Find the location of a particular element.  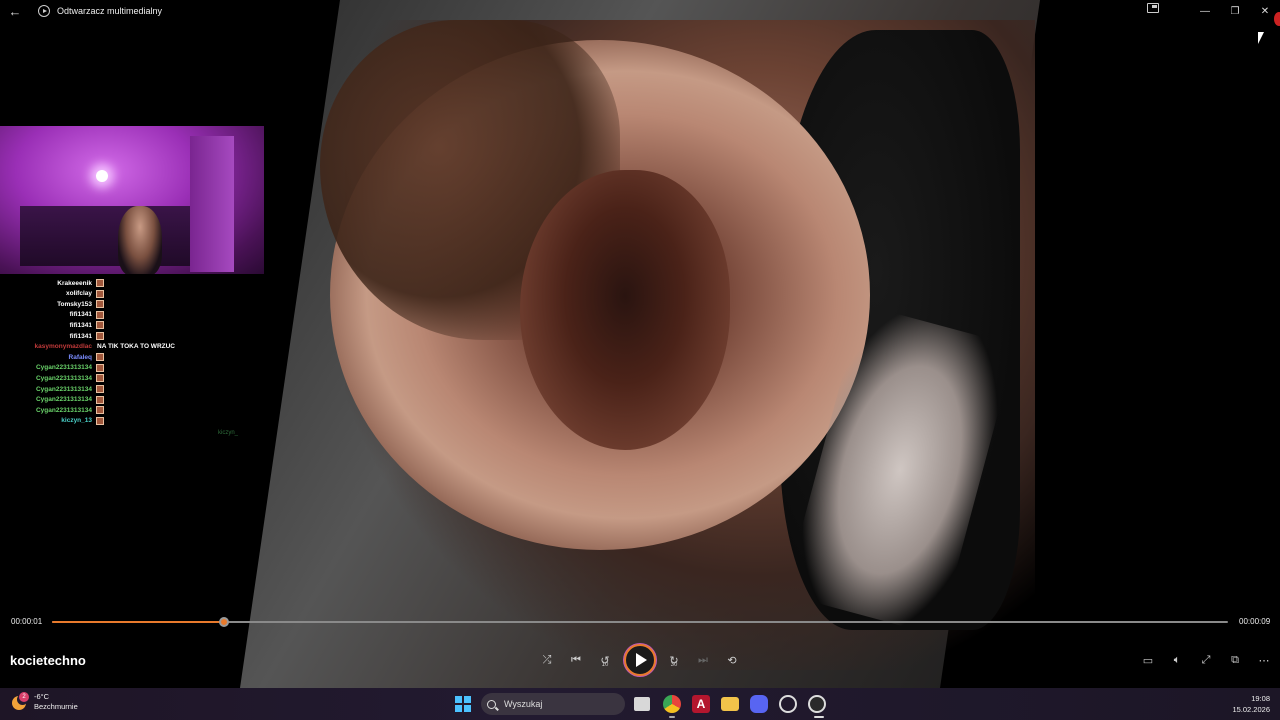

more-icon: ⋯ is located at coordinates (1264, 660).